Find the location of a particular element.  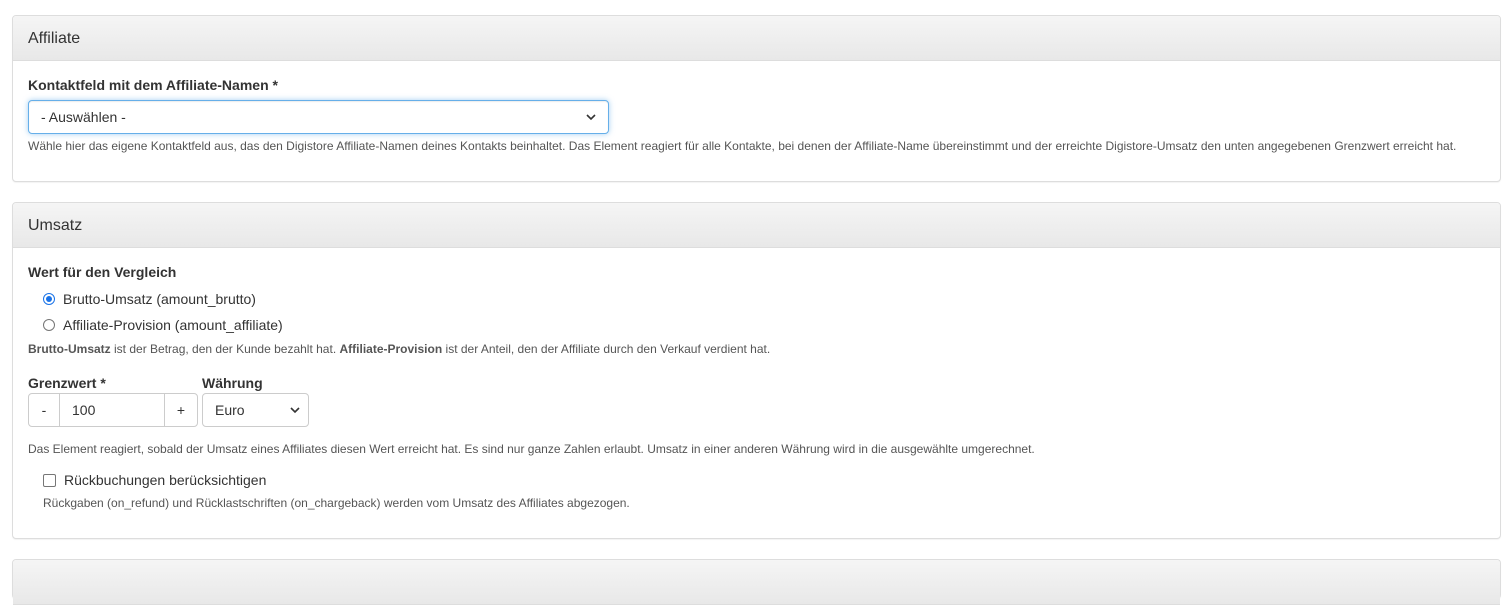

affiliate-panel-title: Affiliate is located at coordinates (756, 38).